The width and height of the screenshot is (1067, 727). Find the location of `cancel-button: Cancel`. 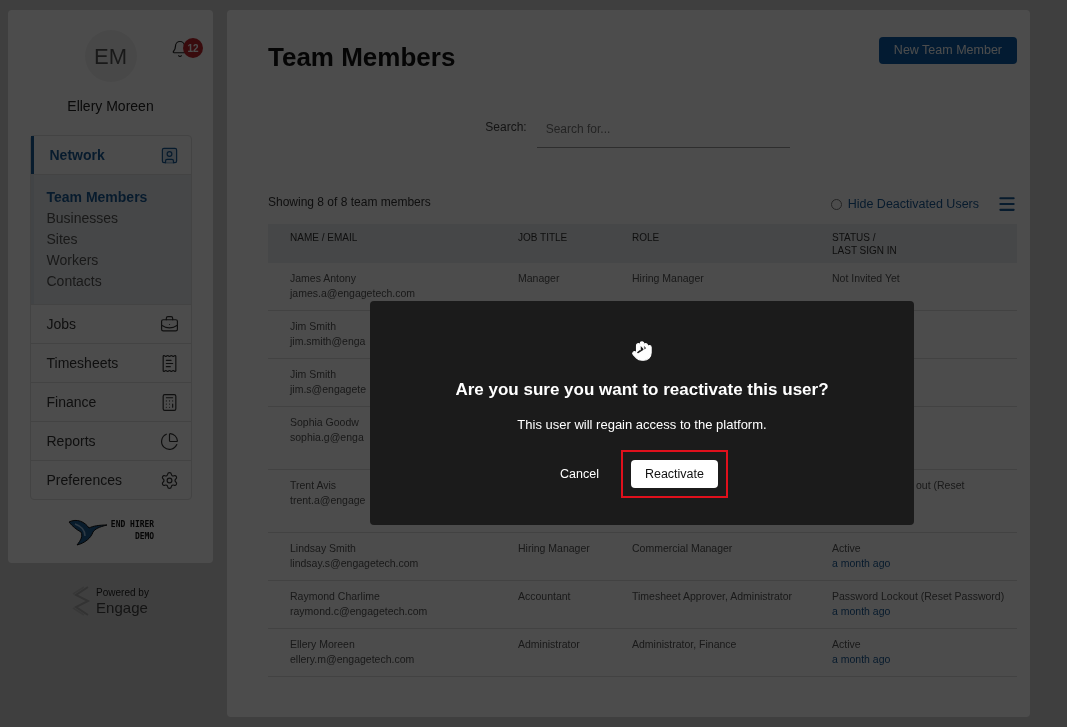

cancel-button: Cancel is located at coordinates (579, 474).